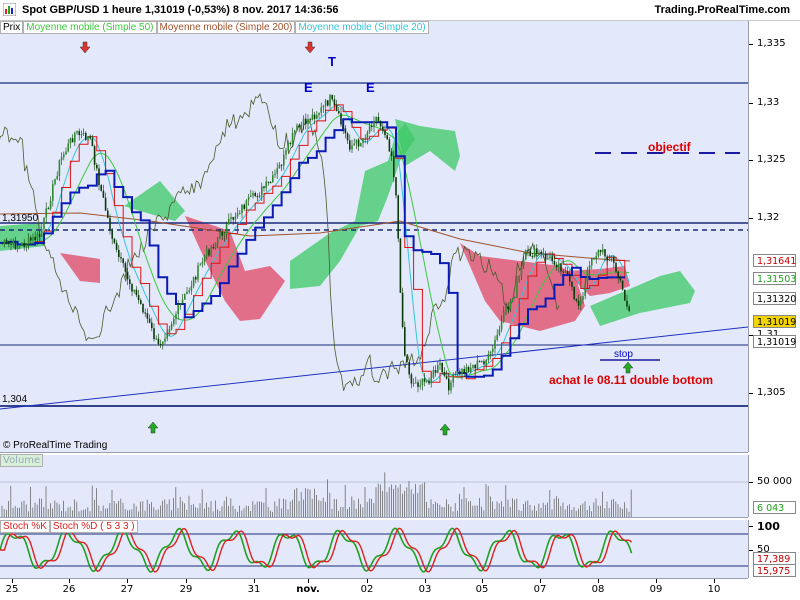  Describe the element at coordinates (22, 460) in the screenshot. I see `legend-volume: Volume` at that location.